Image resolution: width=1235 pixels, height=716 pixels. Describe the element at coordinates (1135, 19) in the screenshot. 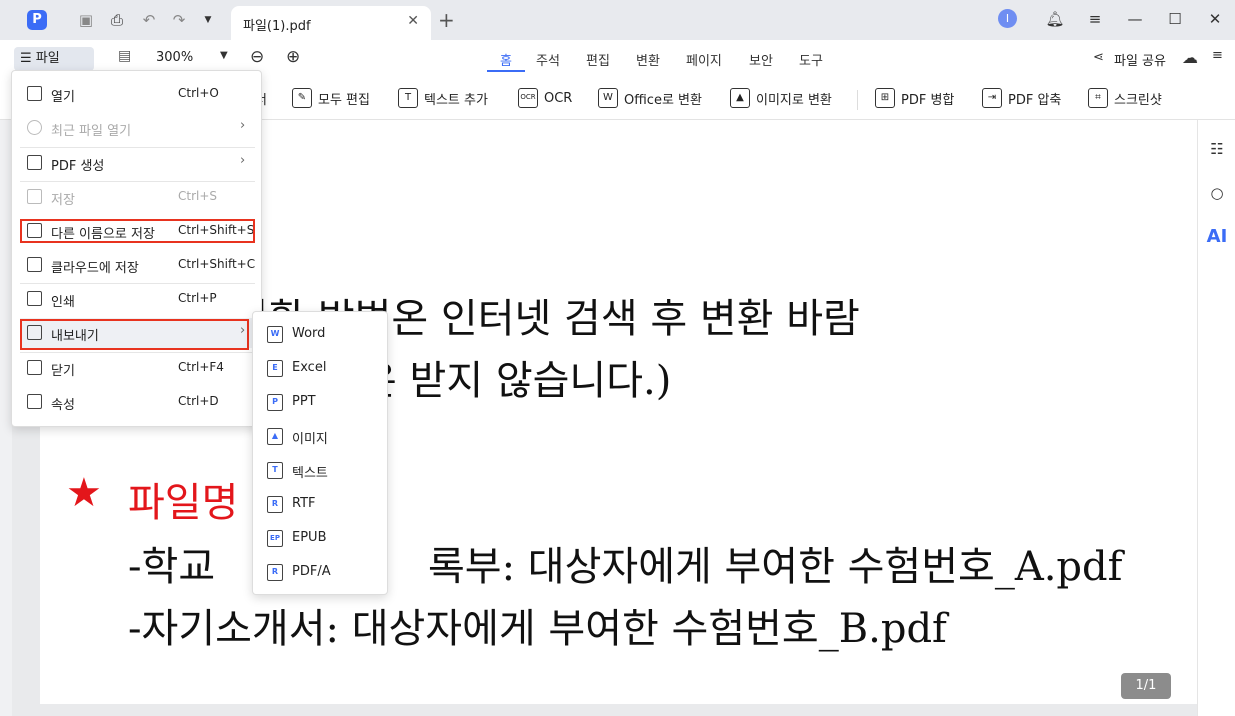

I see `minimize-icon: —` at that location.